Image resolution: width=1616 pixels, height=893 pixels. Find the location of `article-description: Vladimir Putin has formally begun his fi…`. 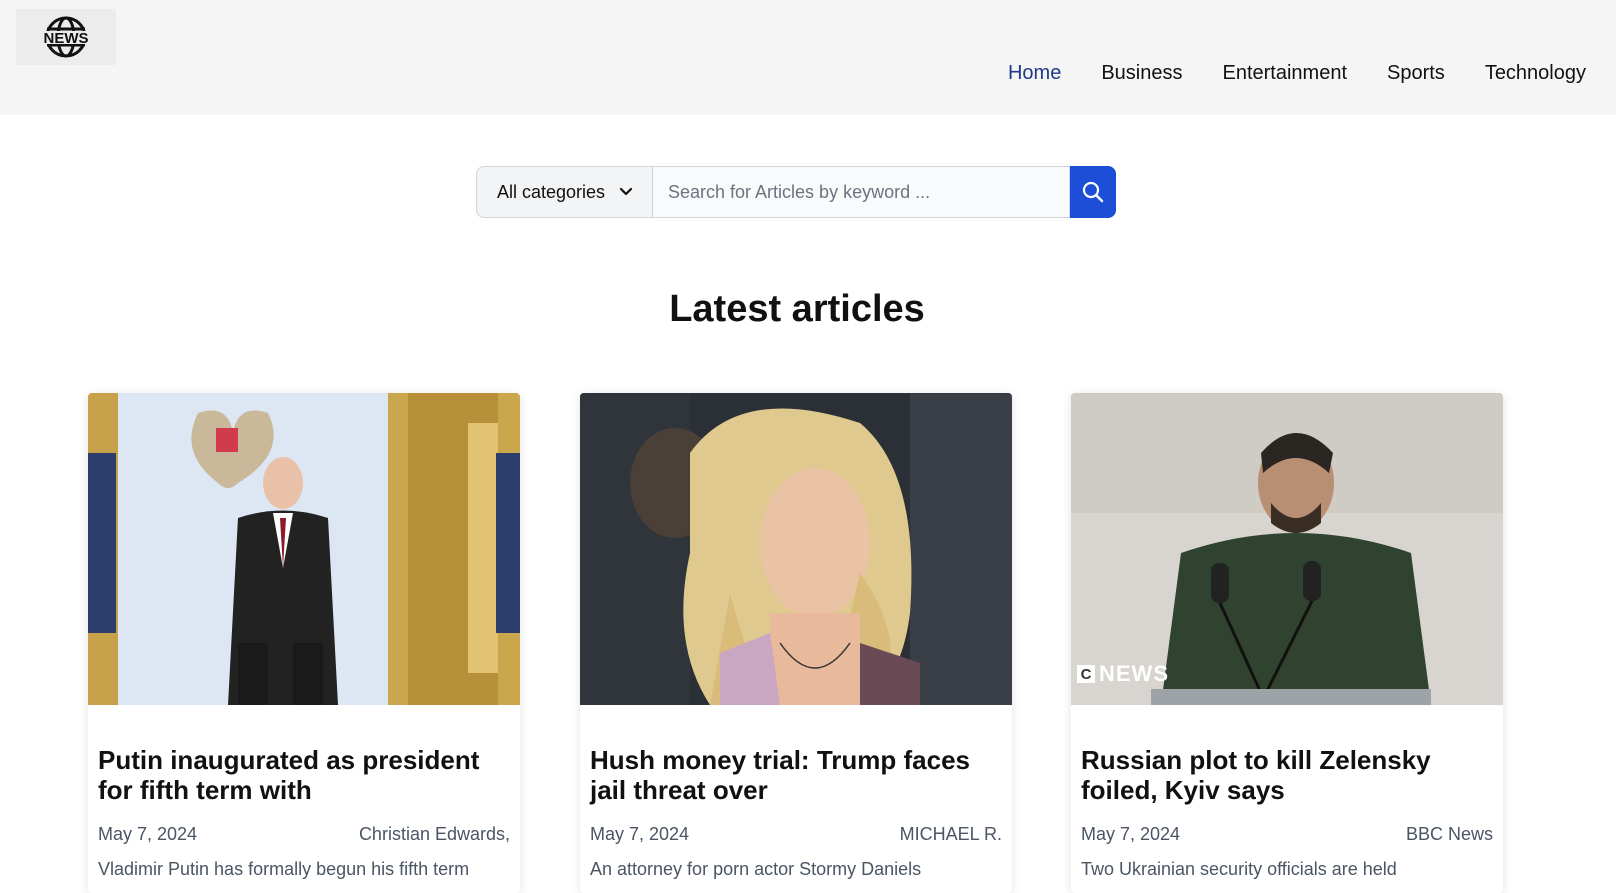

article-description: Vladimir Putin has formally begun his fi… is located at coordinates (284, 869).